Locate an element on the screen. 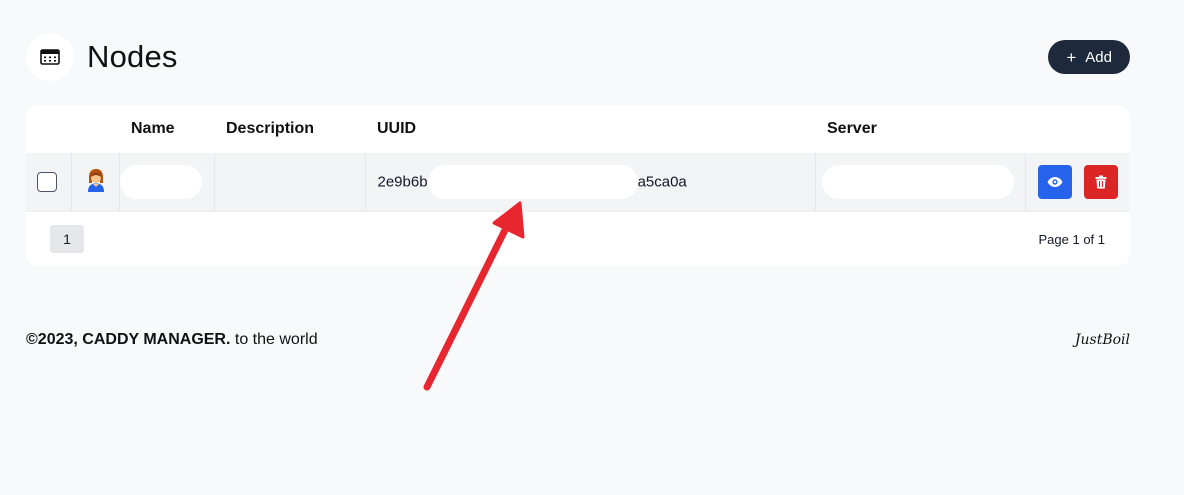 The height and width of the screenshot is (495, 1184). avatar-cell is located at coordinates (95, 182).